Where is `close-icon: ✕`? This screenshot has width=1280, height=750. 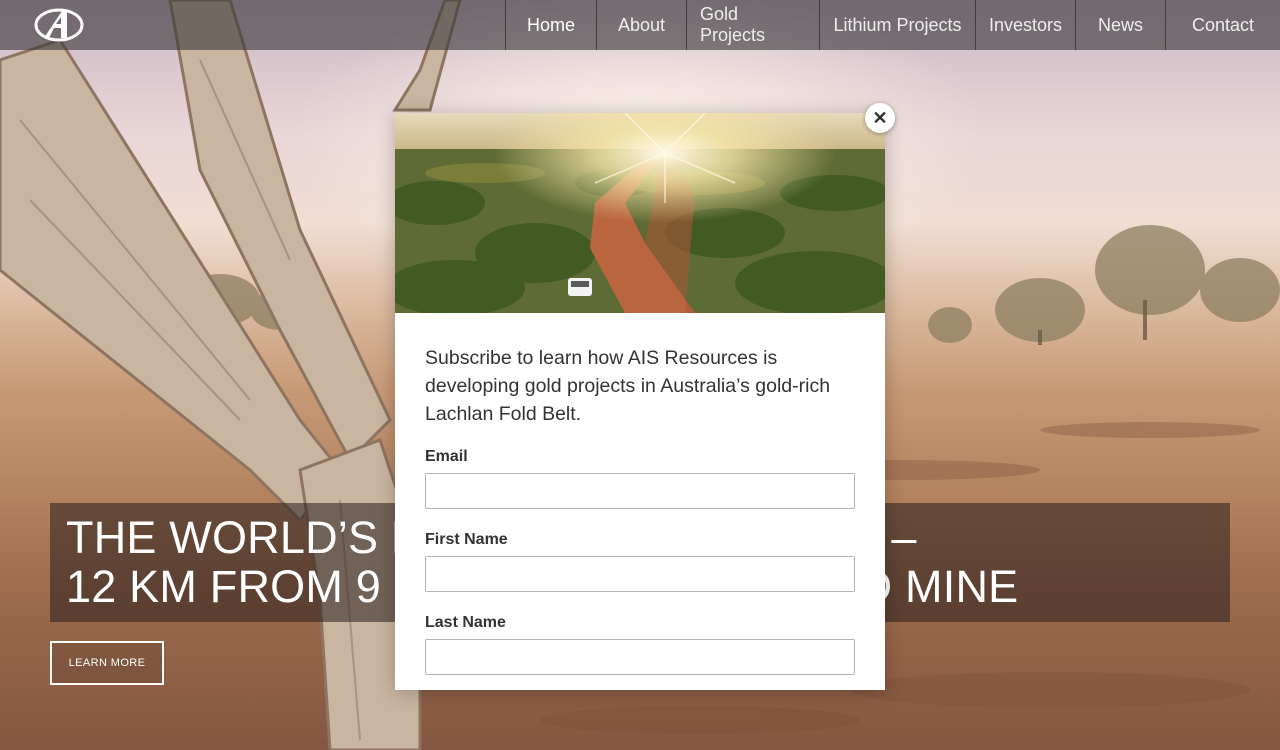 close-icon: ✕ is located at coordinates (880, 118).